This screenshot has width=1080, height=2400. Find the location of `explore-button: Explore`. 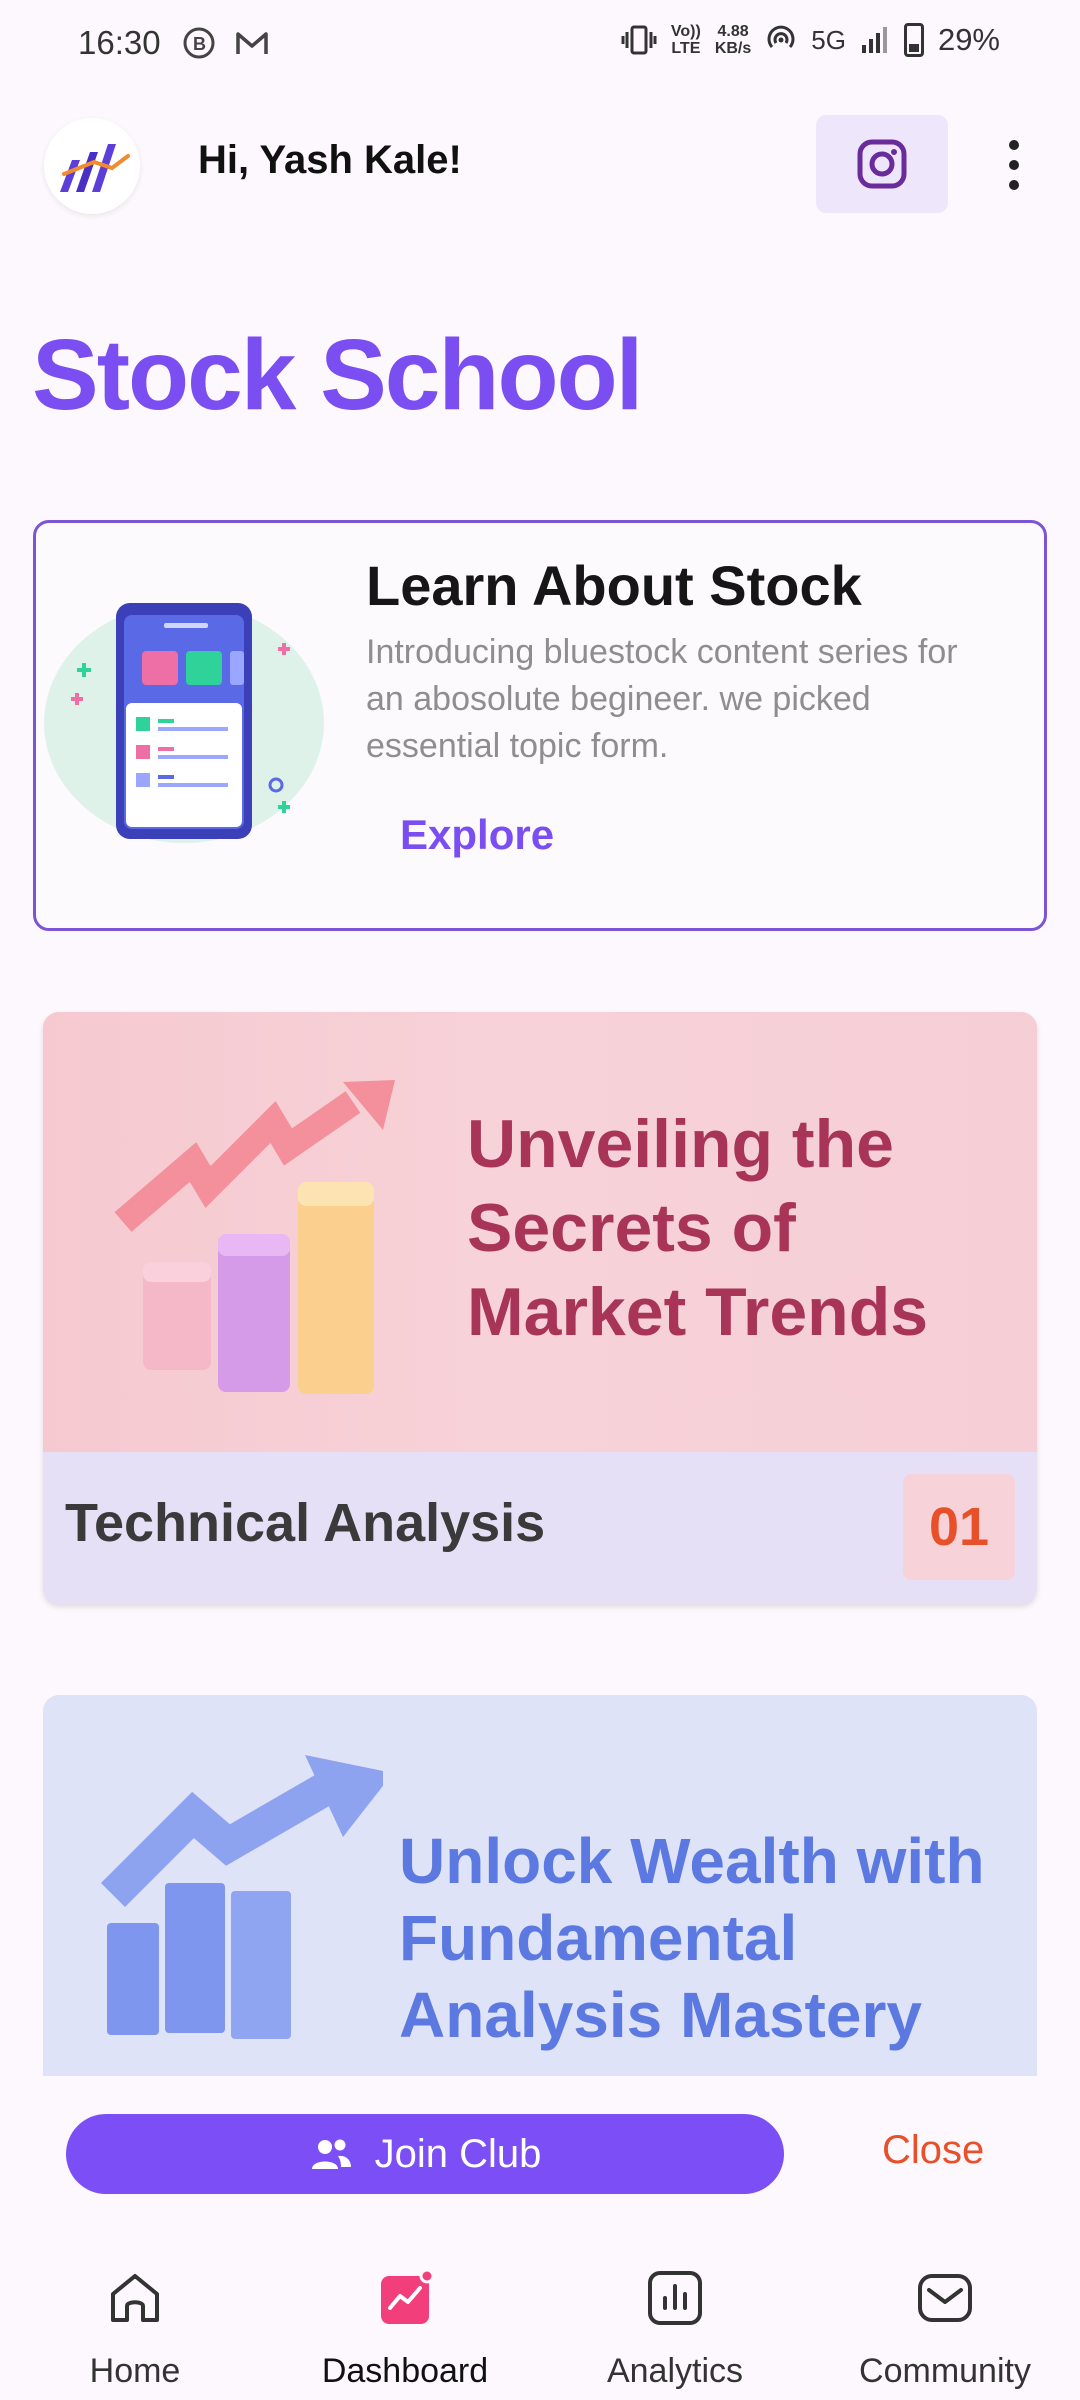

explore-button: Explore is located at coordinates (477, 835).